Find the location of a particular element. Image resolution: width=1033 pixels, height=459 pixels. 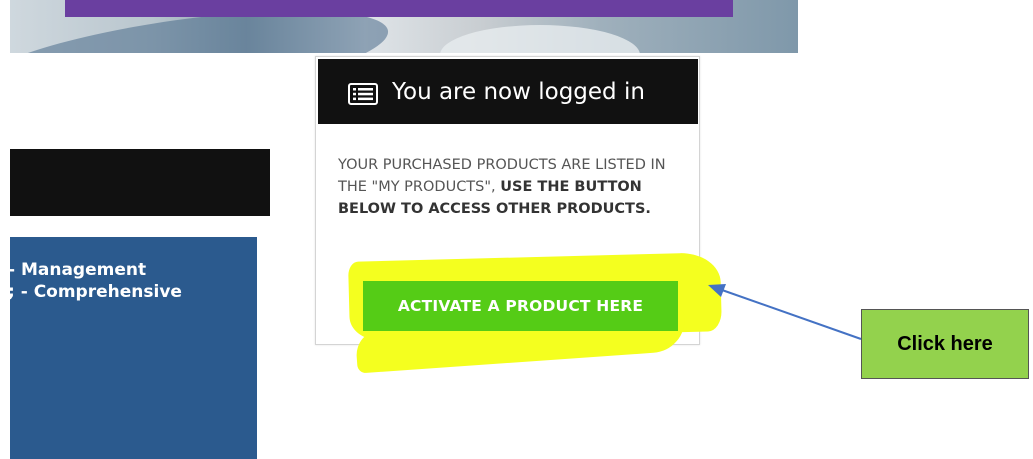

section-header-bar is located at coordinates (140, 182).